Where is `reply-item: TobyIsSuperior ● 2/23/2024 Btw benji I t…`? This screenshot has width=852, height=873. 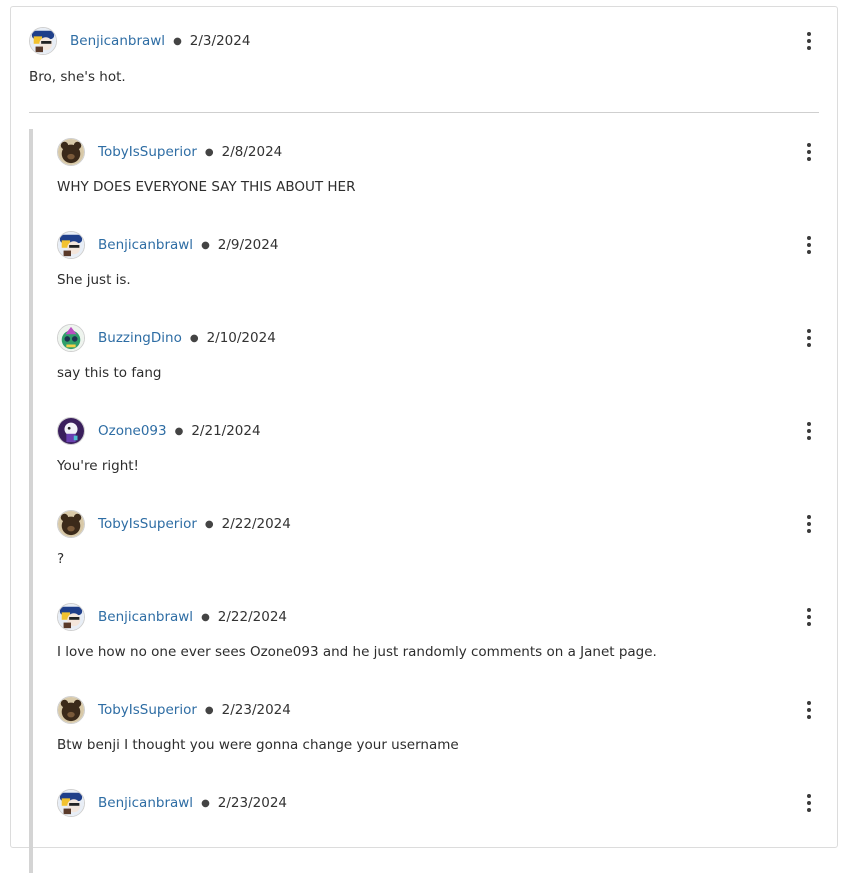
reply-item: TobyIsSuperior ● 2/23/2024 Btw benji I t… is located at coordinates (424, 733).